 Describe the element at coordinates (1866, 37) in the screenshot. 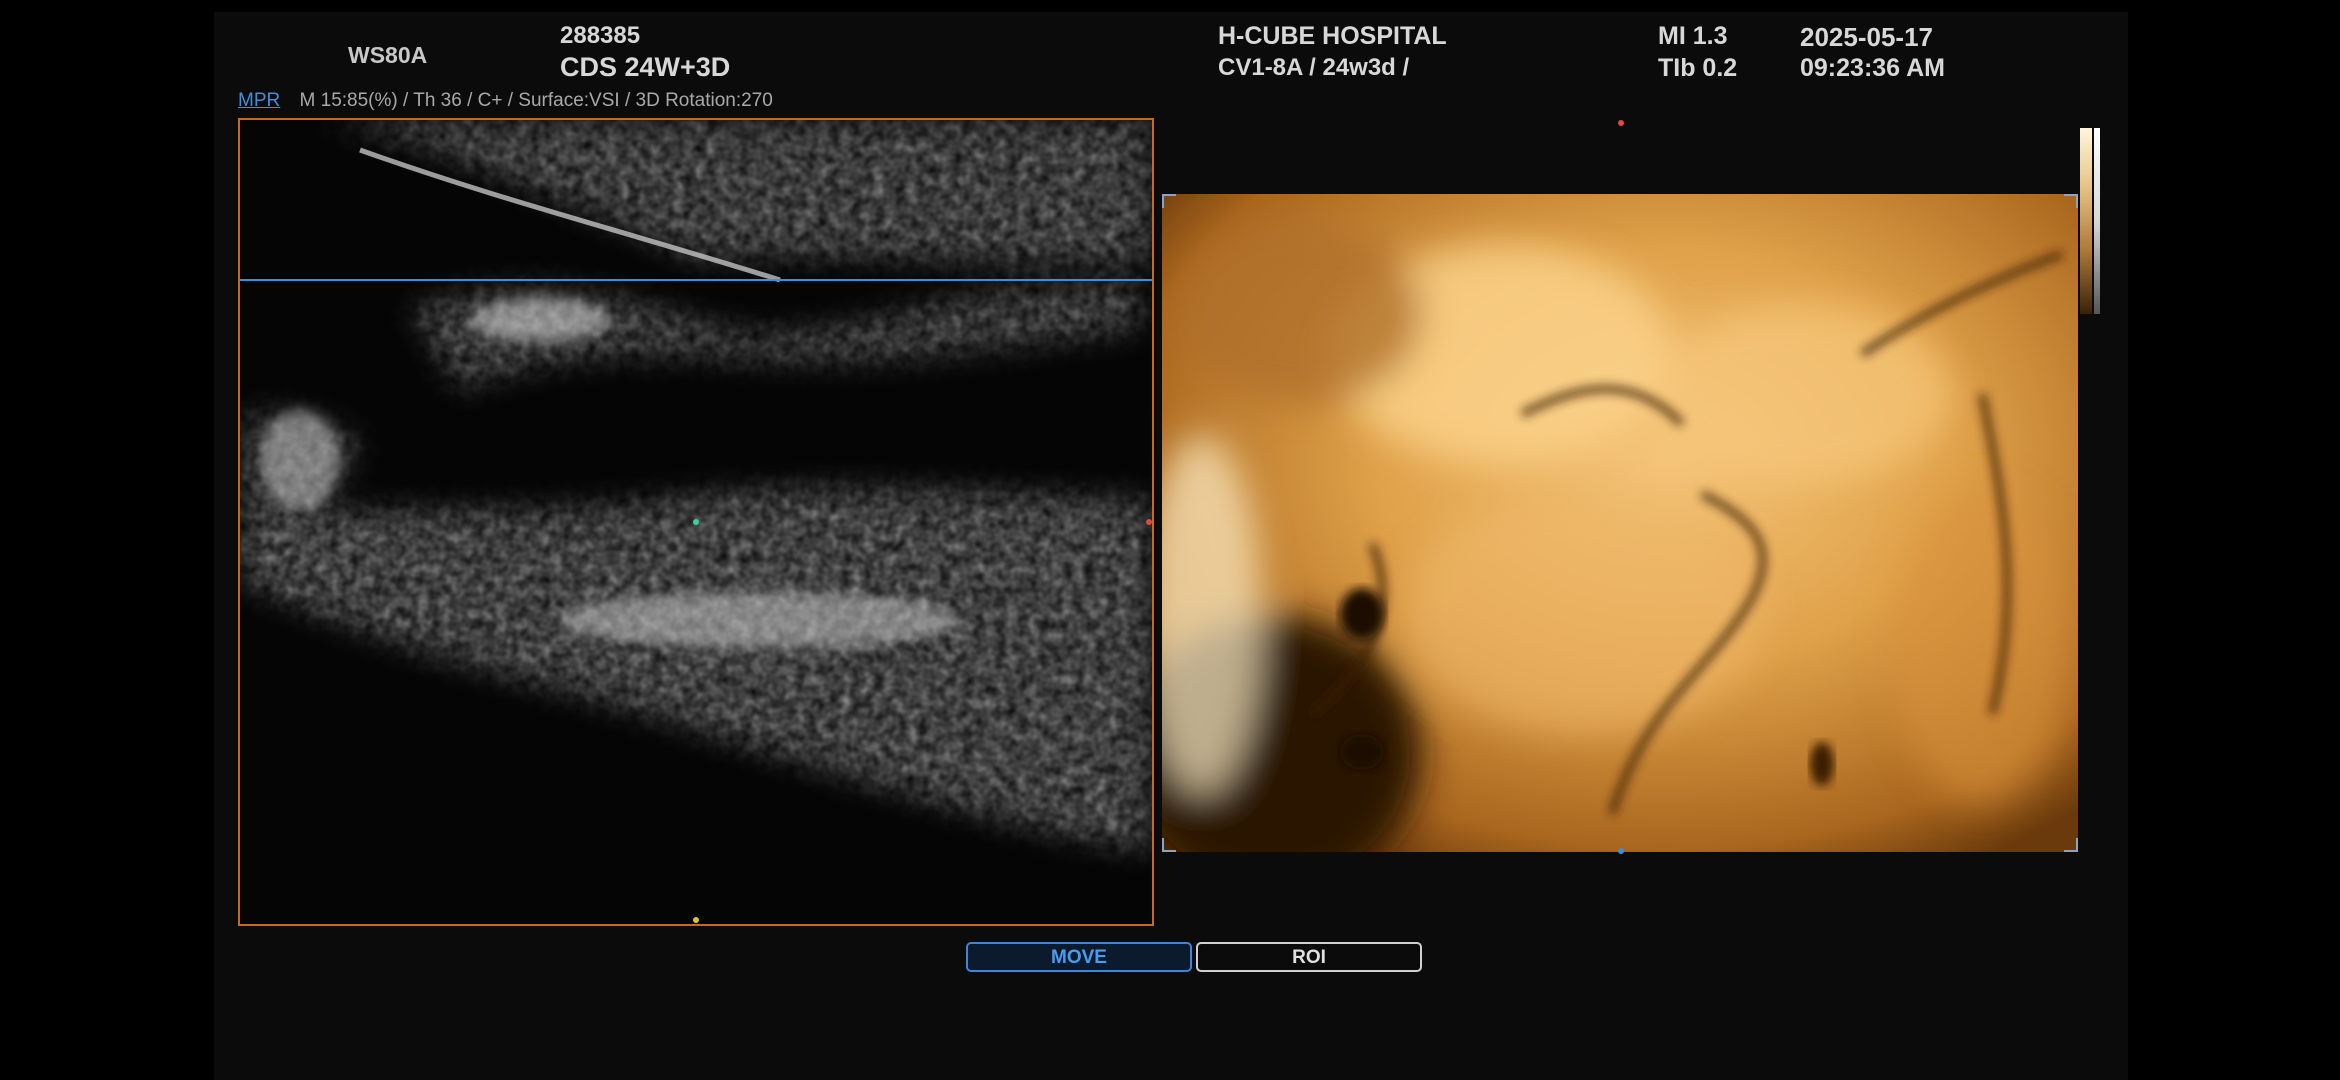

I see `exam-date: 2025-05-17` at that location.